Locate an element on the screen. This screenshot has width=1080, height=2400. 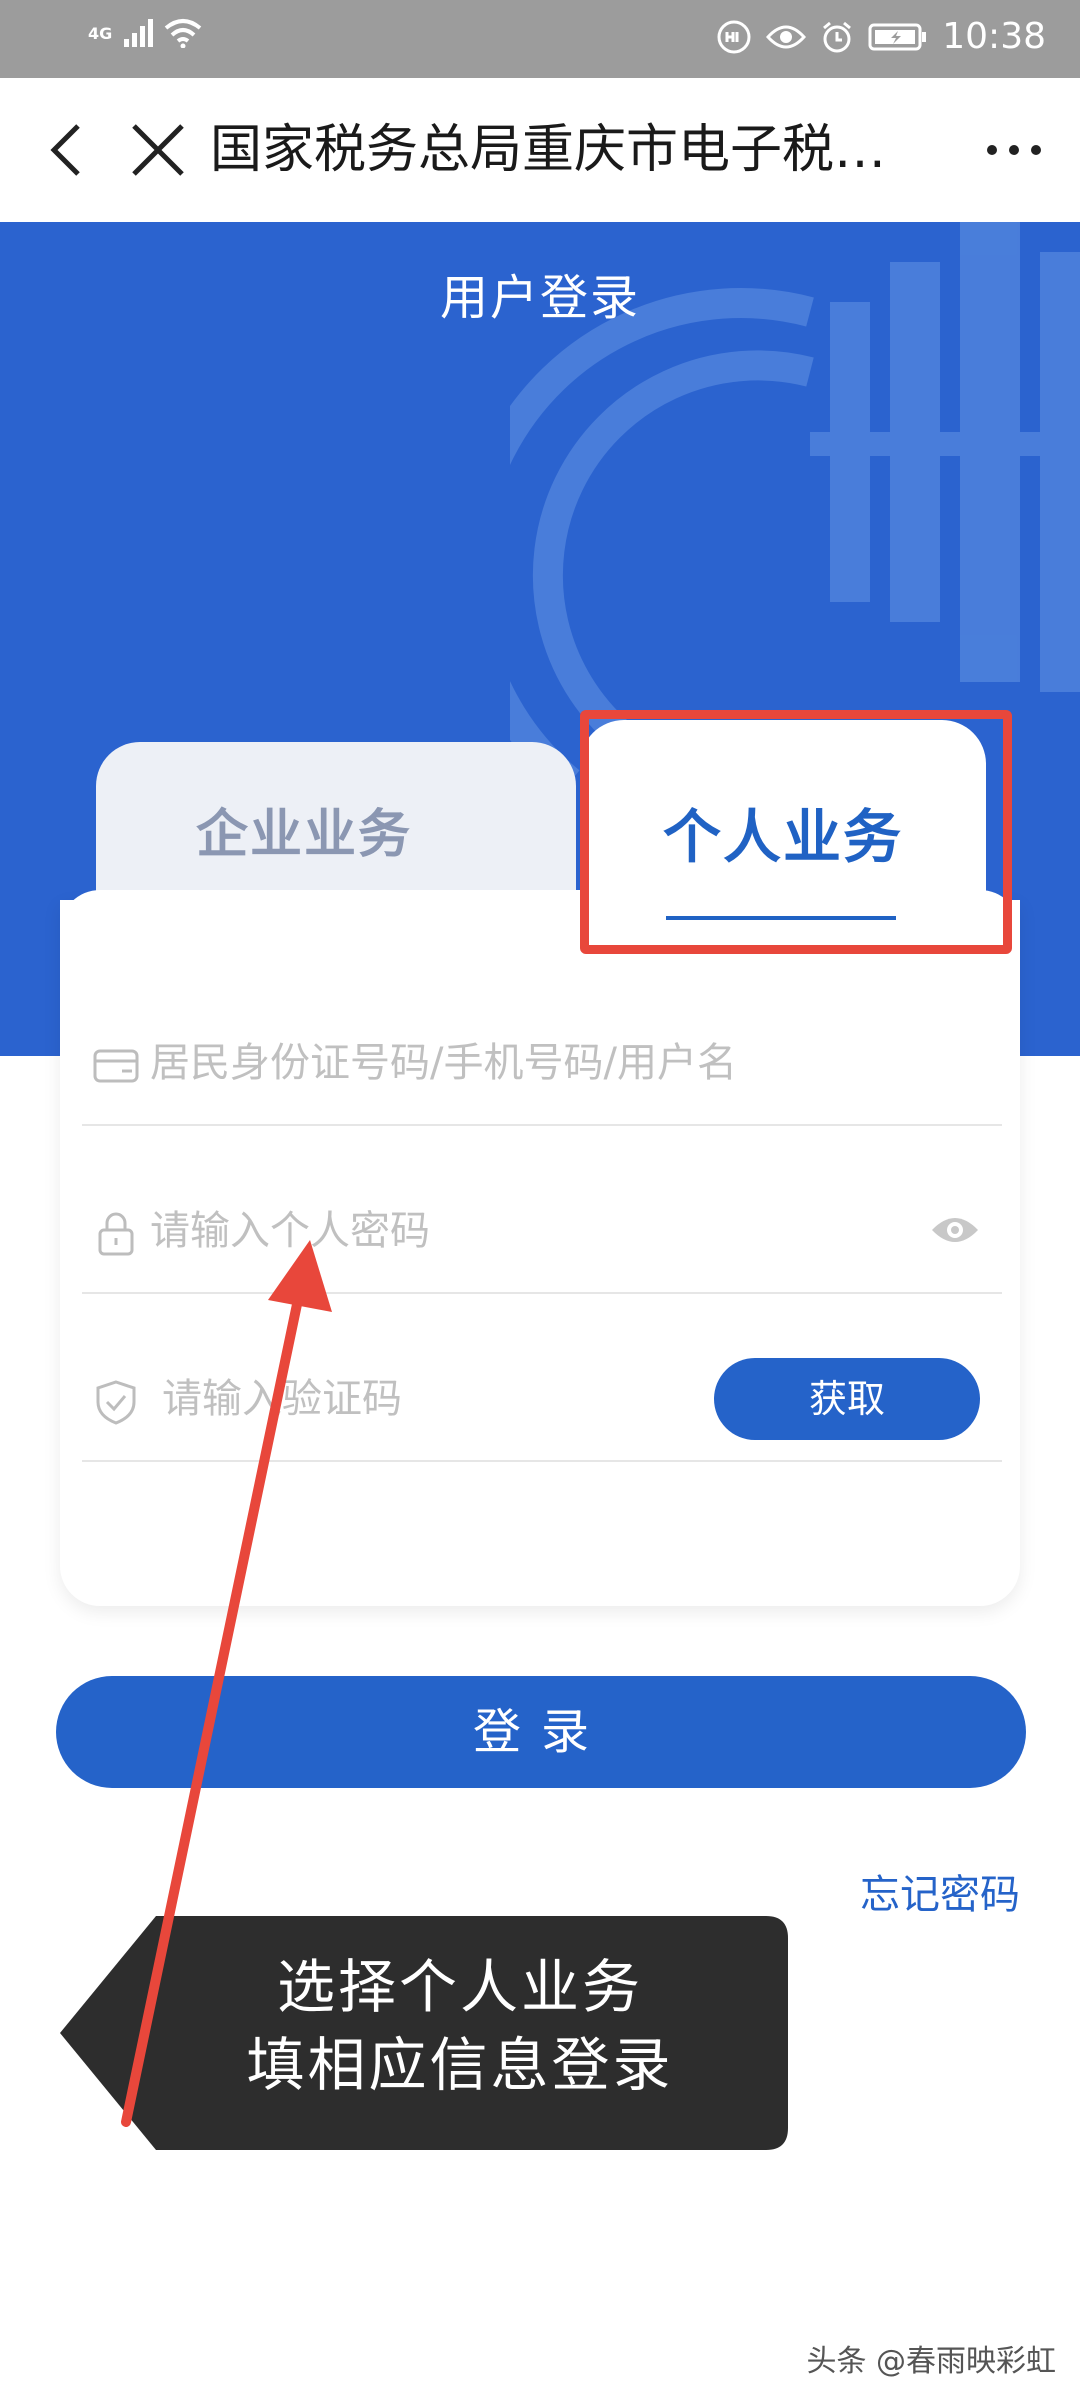
more-icon is located at coordinates (1014, 150).